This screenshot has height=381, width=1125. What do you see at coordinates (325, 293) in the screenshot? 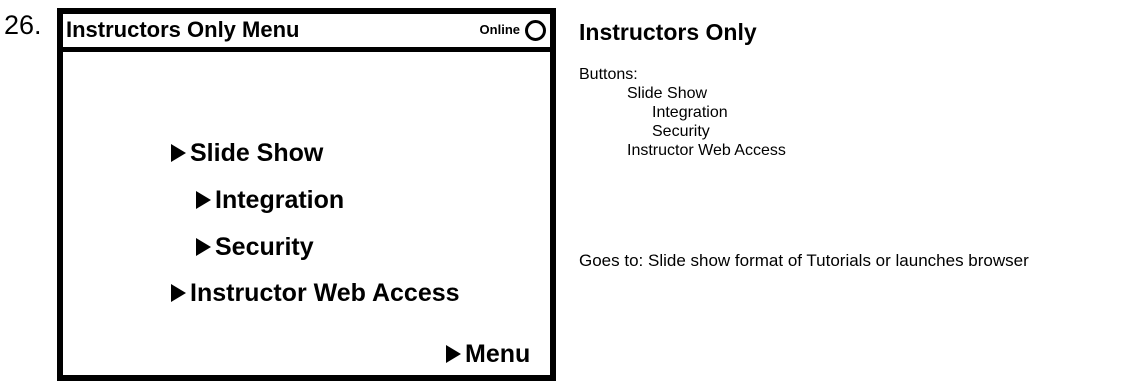
I see `instructor-web-access-label: Instructor Web Access` at bounding box center [325, 293].